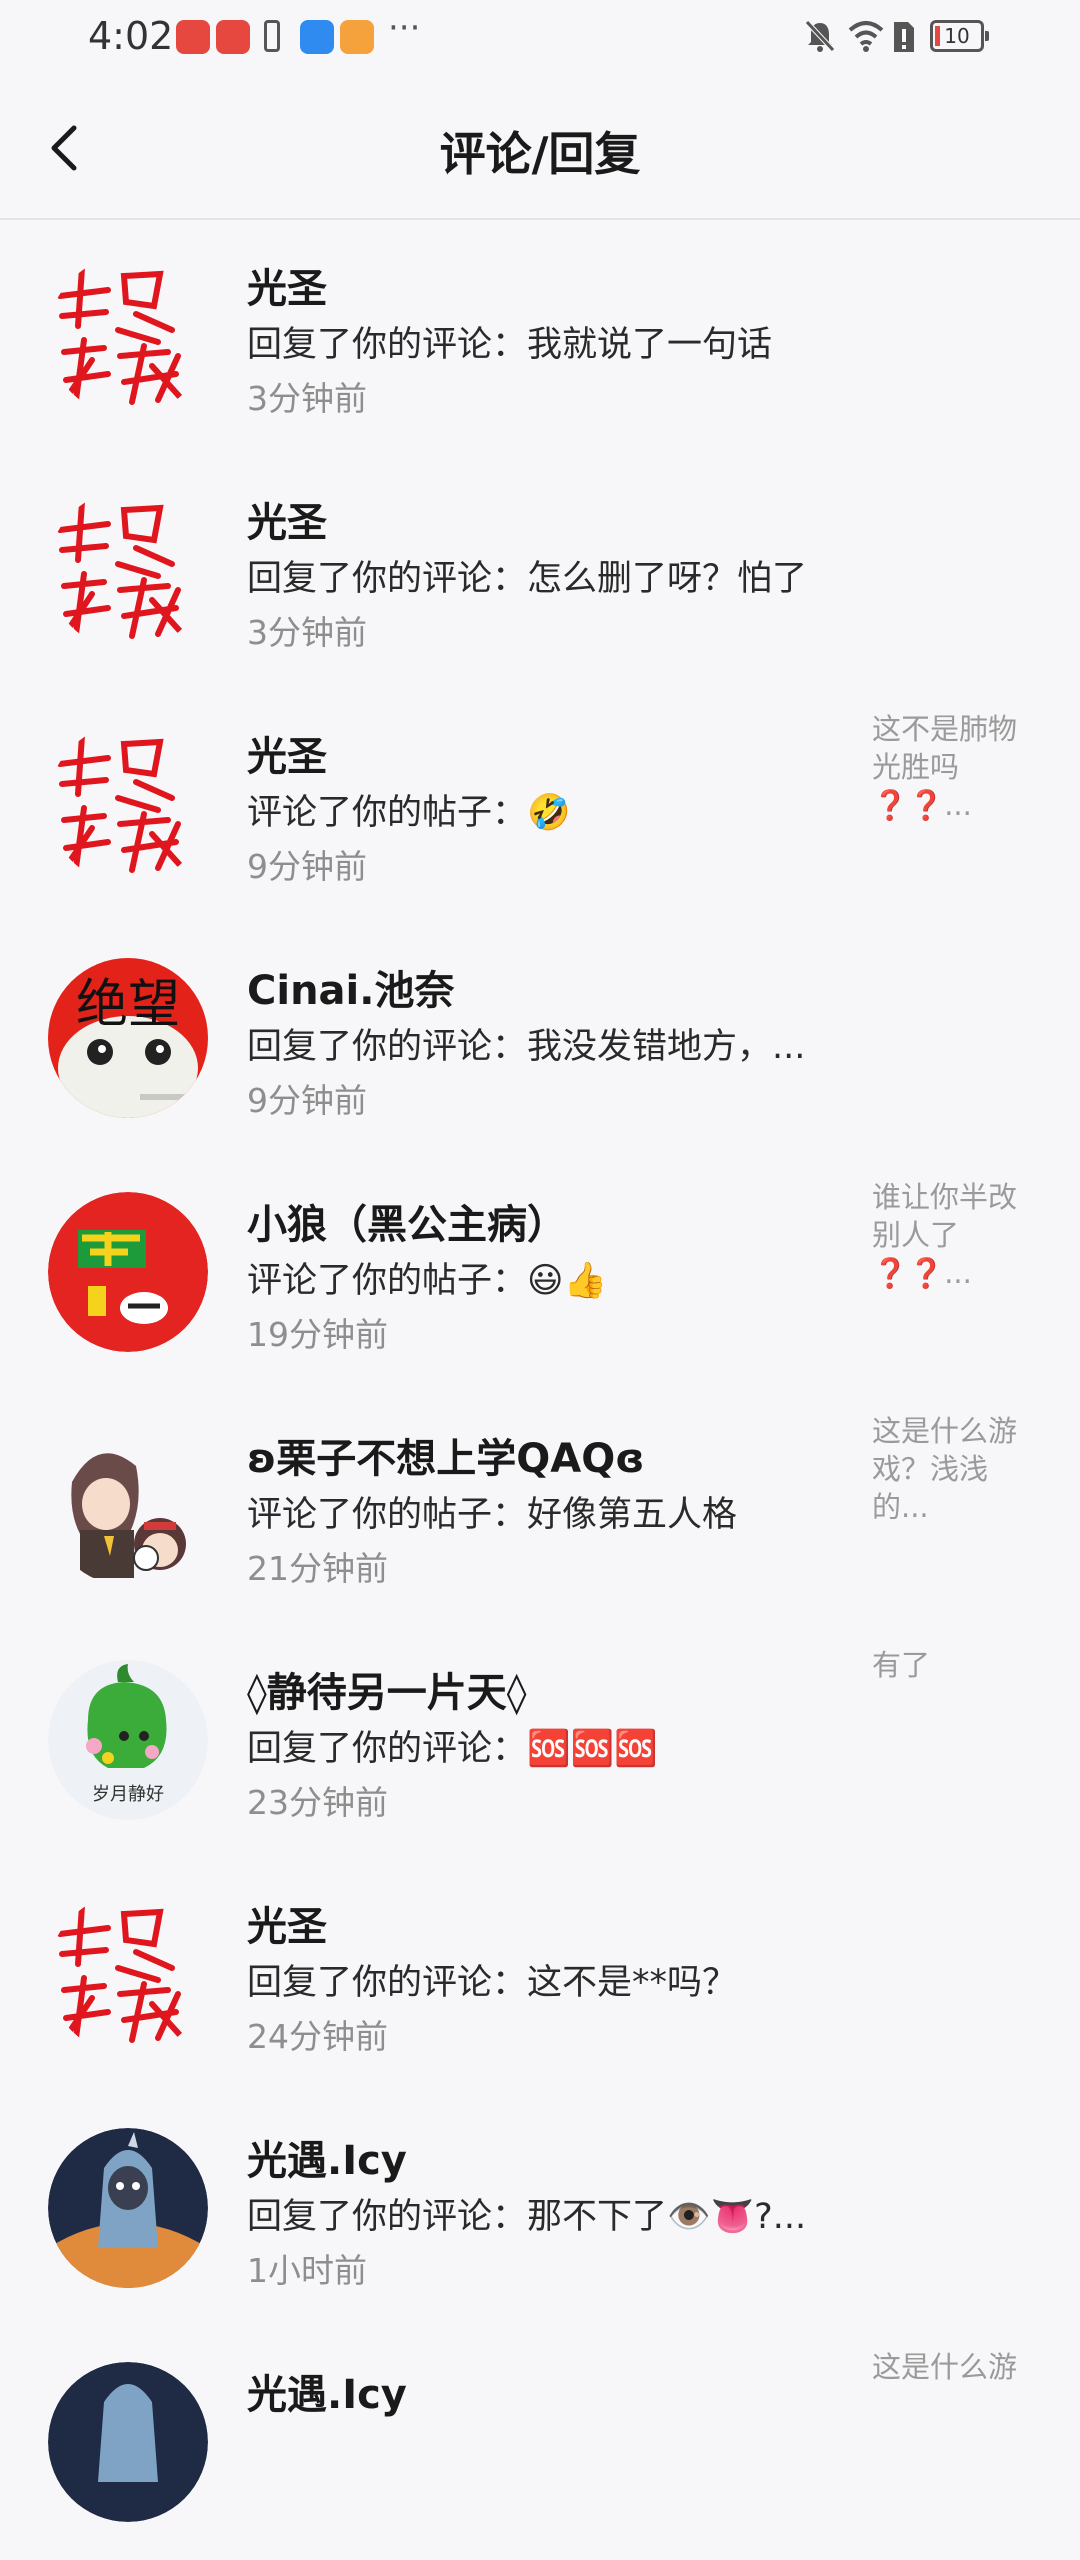  I want to click on avatar-text: 绝望, so click(128, 1005).